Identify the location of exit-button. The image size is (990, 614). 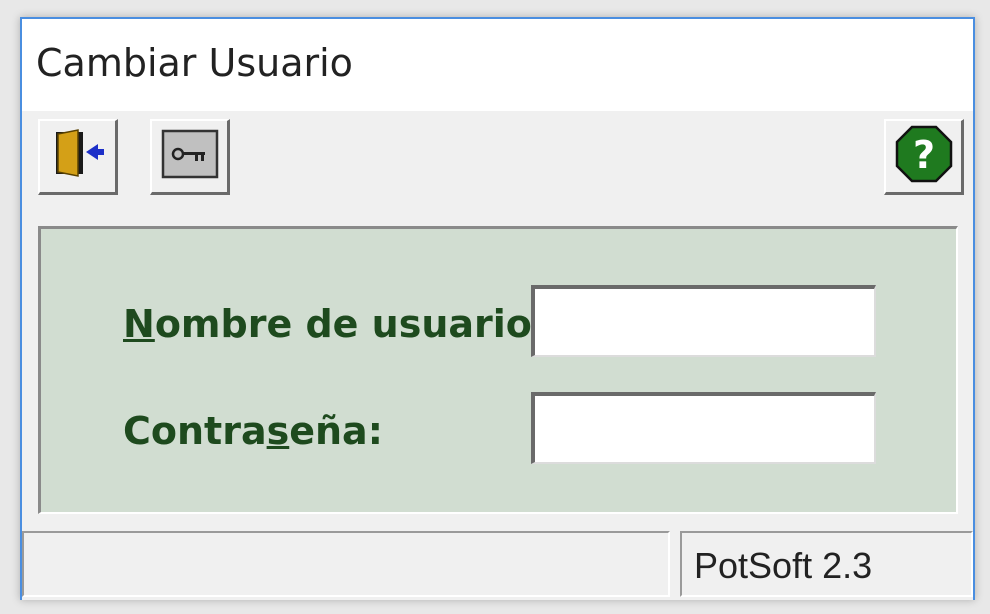
(78, 157).